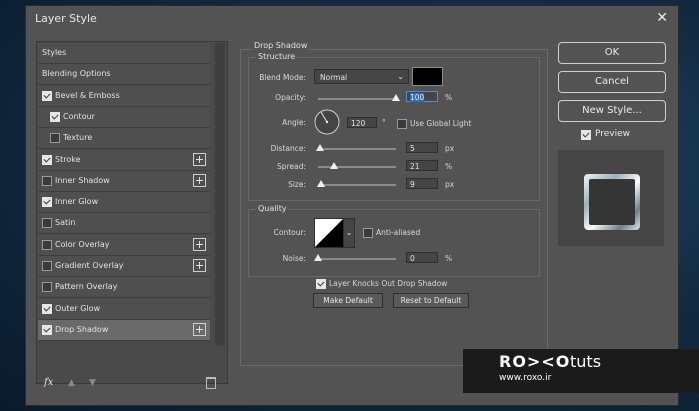  Describe the element at coordinates (272, 208) in the screenshot. I see `quality-title: Quality` at that location.